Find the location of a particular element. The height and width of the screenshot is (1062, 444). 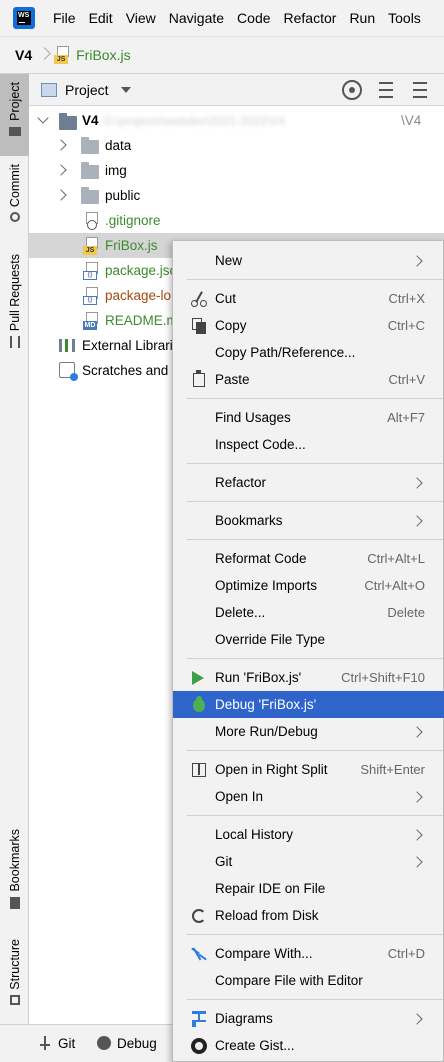

menu-item-compare-with: Compare With... Ctrl+D is located at coordinates (308, 953).